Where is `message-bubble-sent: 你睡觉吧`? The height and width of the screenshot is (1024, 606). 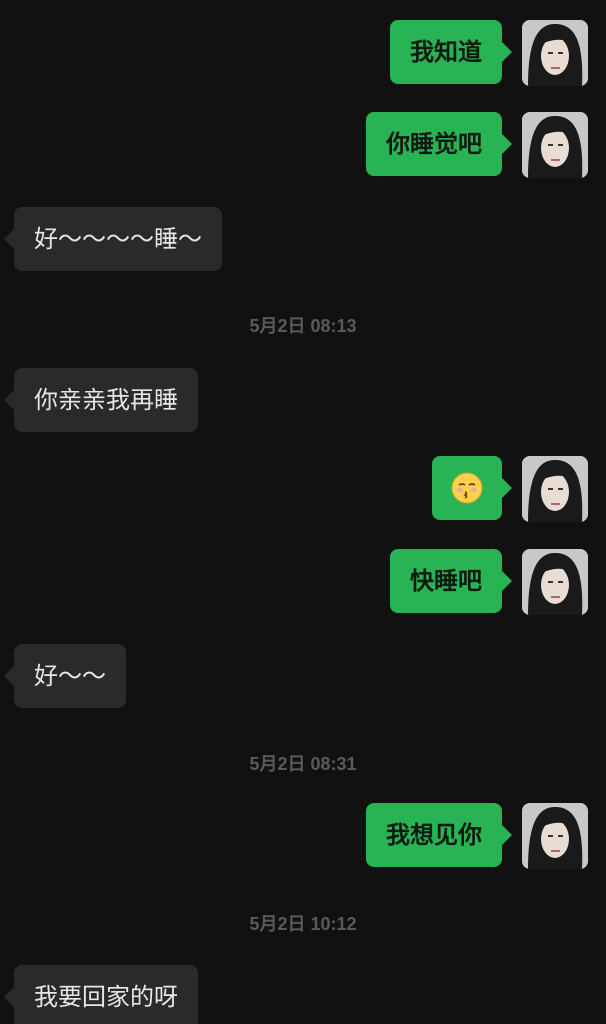 message-bubble-sent: 你睡觉吧 is located at coordinates (439, 144).